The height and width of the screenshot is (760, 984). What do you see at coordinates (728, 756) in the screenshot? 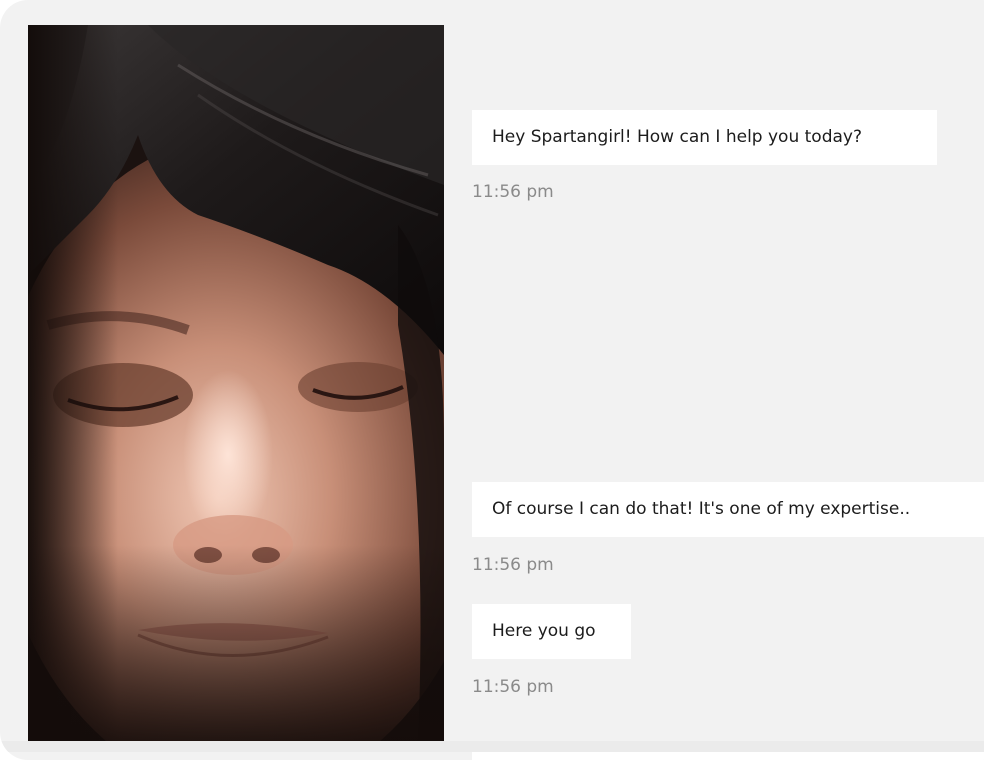
I see `message-bubble-partial` at bounding box center [728, 756].